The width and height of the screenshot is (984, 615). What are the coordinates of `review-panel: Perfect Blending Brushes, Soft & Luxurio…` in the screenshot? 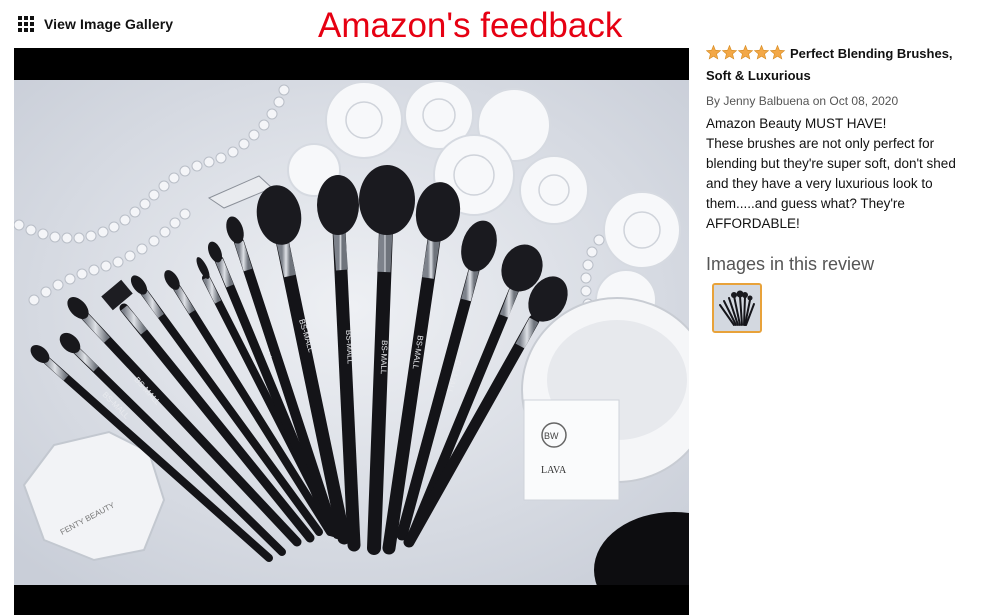 It's located at (840, 188).